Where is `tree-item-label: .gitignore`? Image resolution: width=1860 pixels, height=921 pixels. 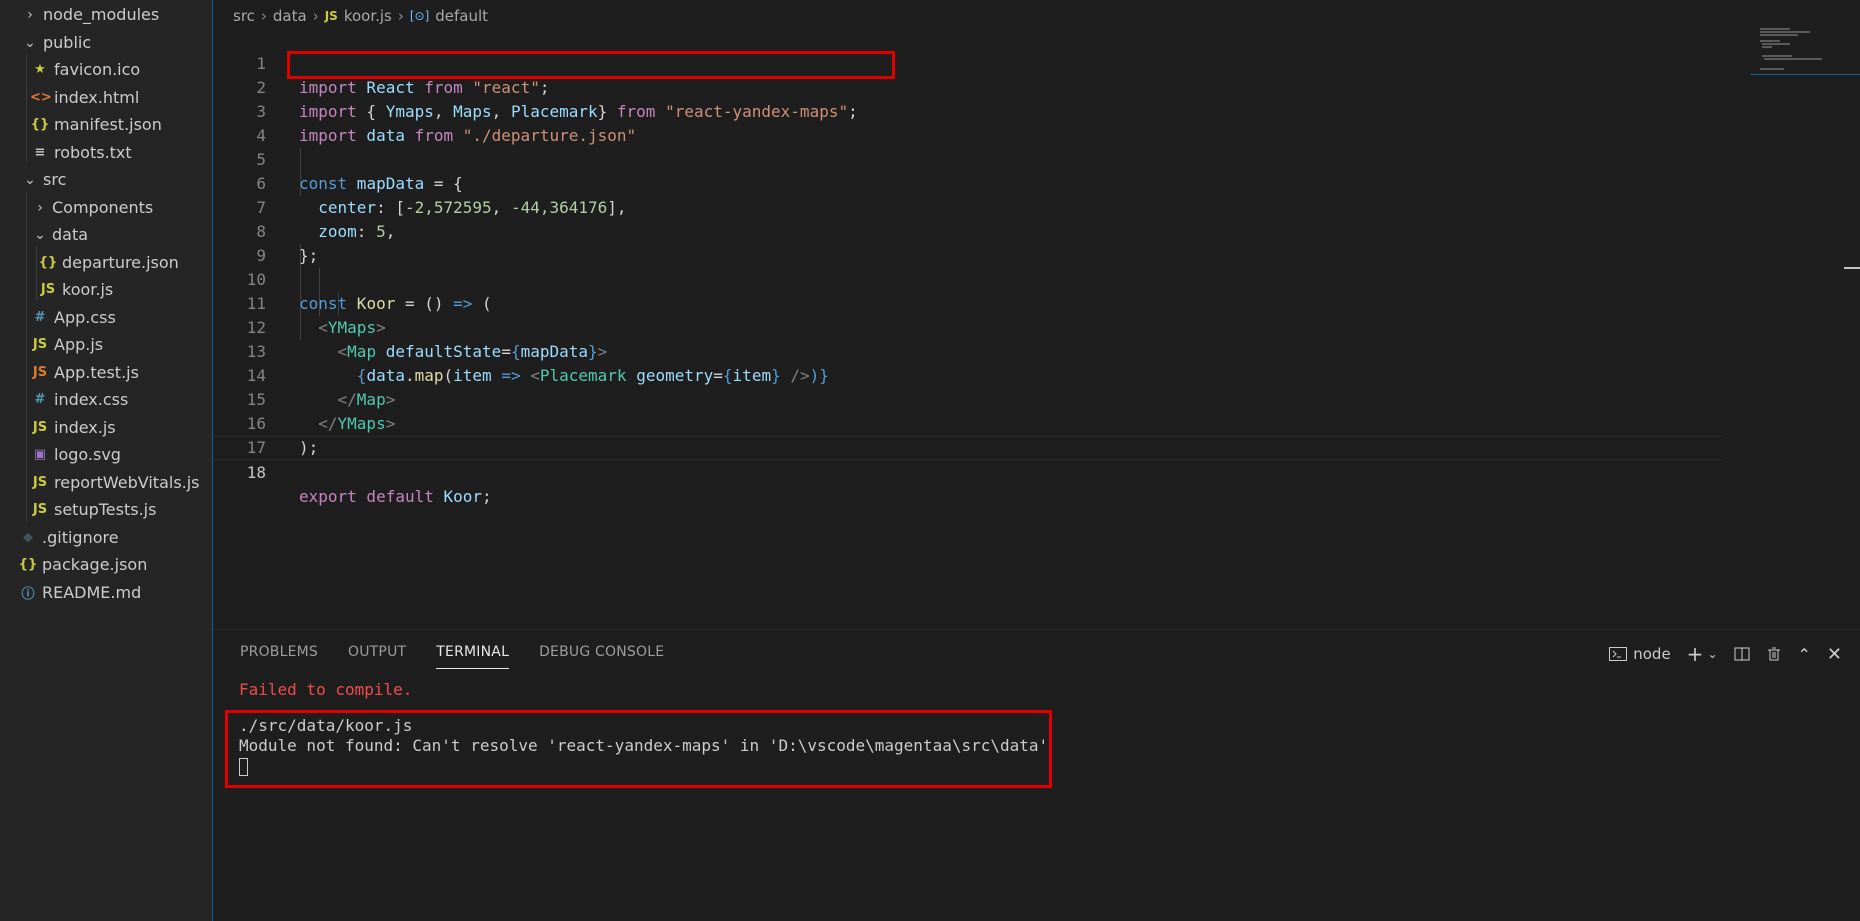 tree-item-label: .gitignore is located at coordinates (80, 537).